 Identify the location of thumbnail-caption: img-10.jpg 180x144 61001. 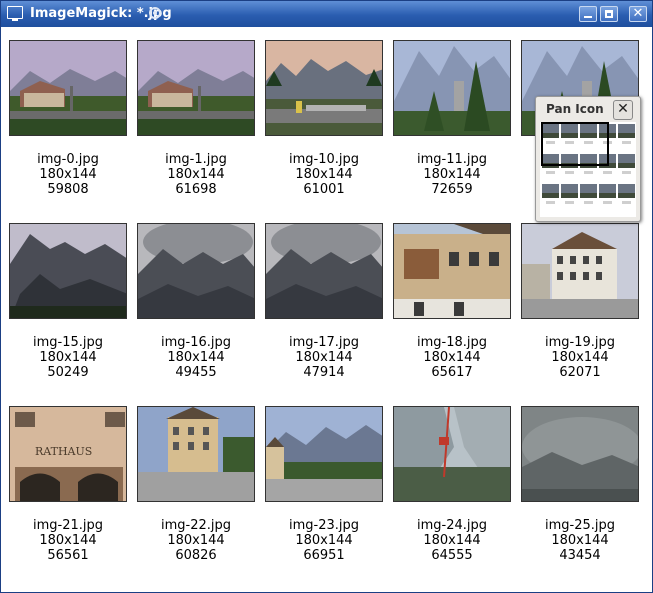
(324, 174).